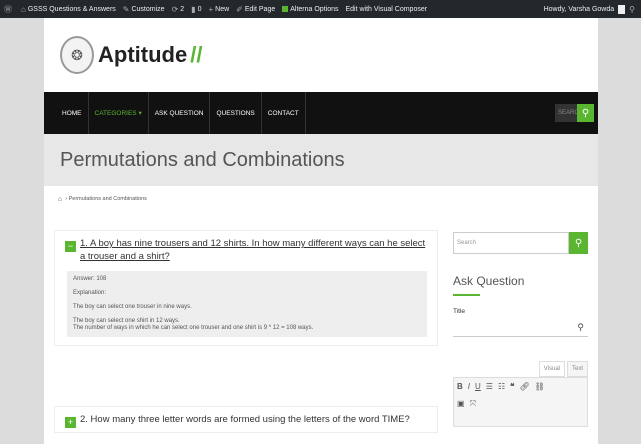 The height and width of the screenshot is (444, 641). I want to click on page-title: Permutations and Combinations, so click(202, 159).